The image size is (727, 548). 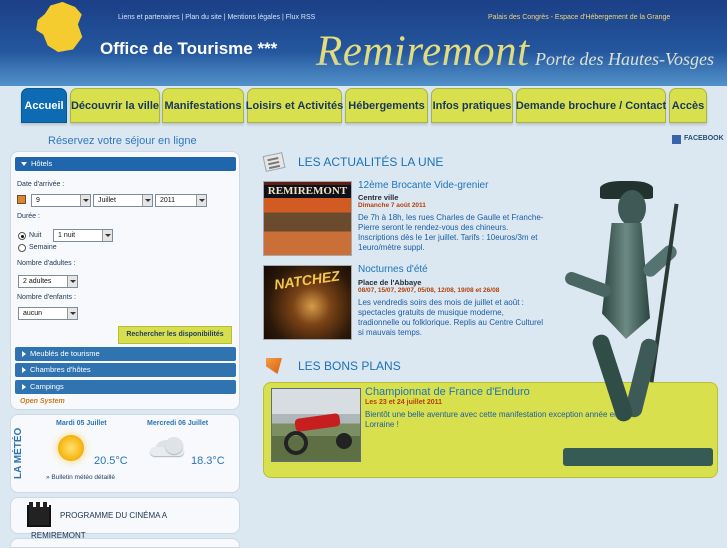 I want to click on motocross-image, so click(x=316, y=425).